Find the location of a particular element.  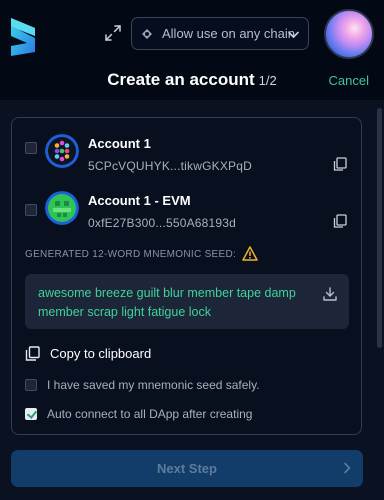

account-row: Account 1 - EVM 0xfE27B300...550A68193d is located at coordinates (187, 210).